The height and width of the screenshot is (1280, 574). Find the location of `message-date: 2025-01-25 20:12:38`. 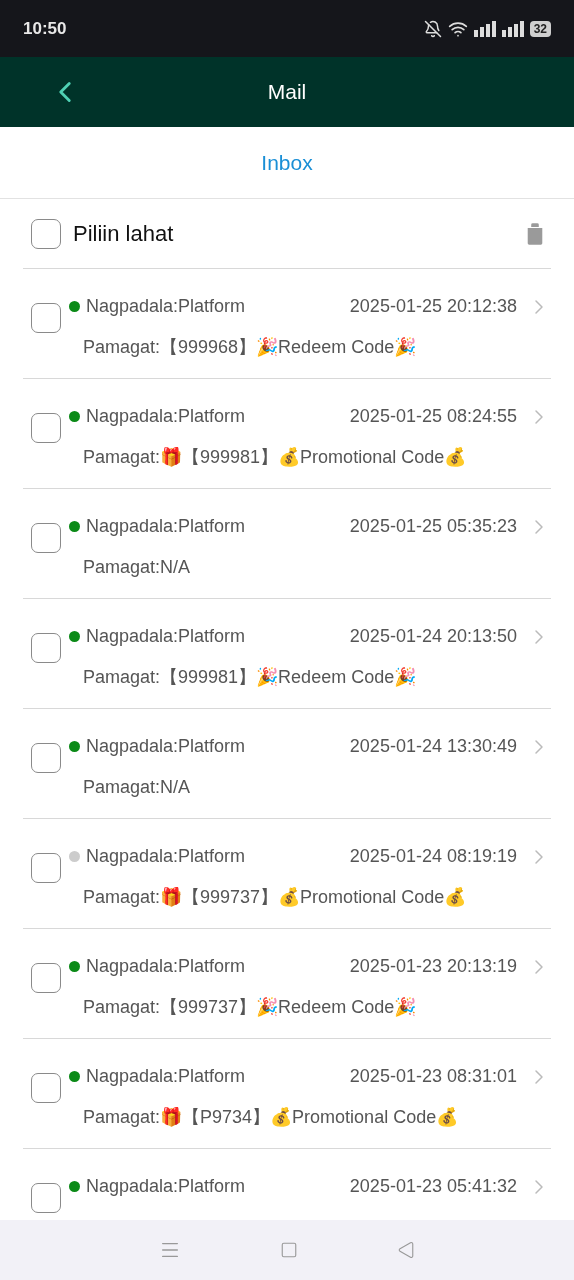

message-date: 2025-01-25 20:12:38 is located at coordinates (433, 306).